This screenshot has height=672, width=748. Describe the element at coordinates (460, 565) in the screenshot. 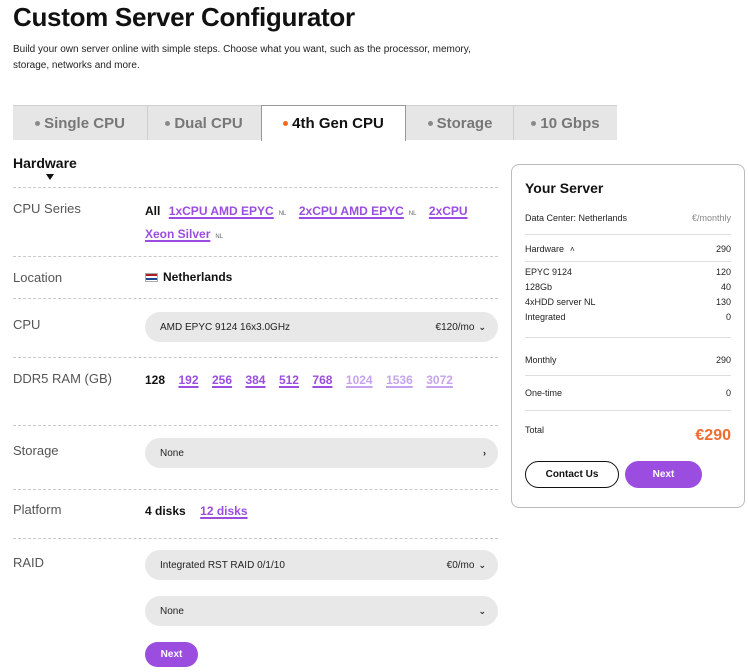

I see `raid-select-price: €0/mo` at that location.